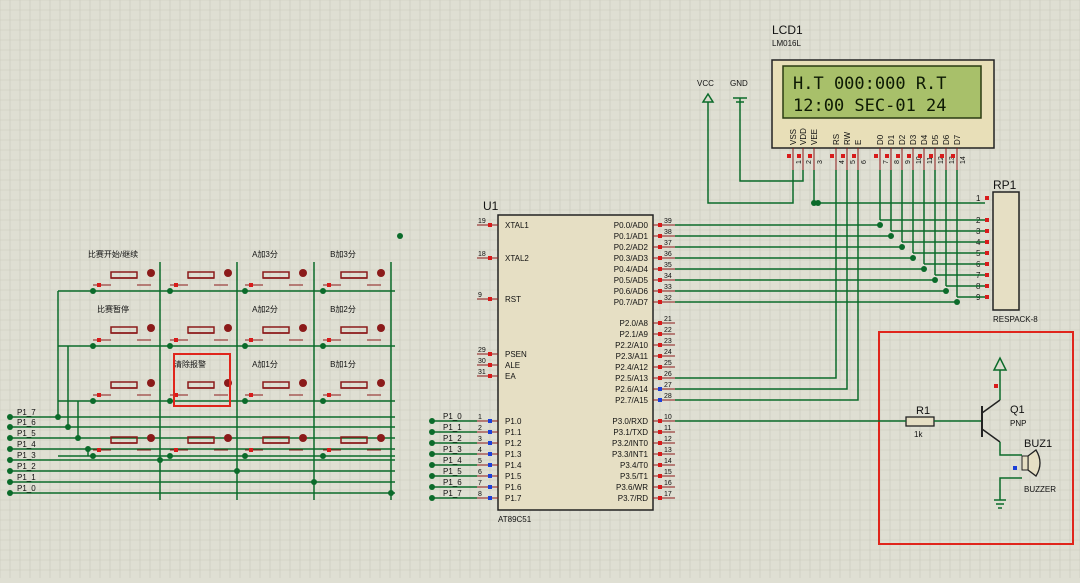  I want to click on mcu-pin-number: 38, so click(668, 232).